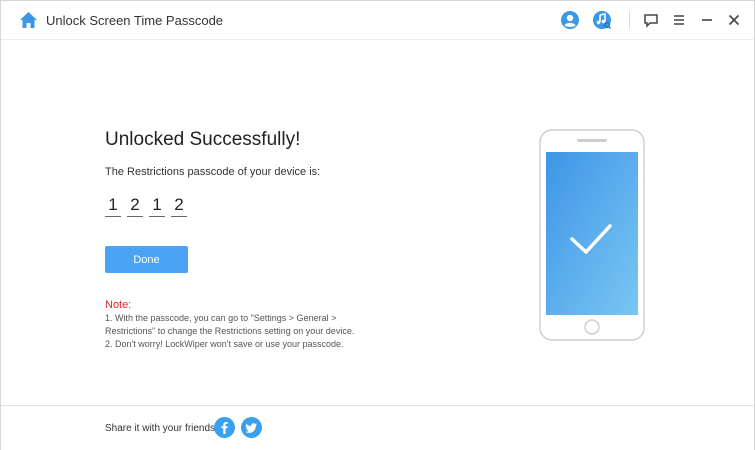 The height and width of the screenshot is (450, 755). I want to click on home-button-icon, so click(592, 327).